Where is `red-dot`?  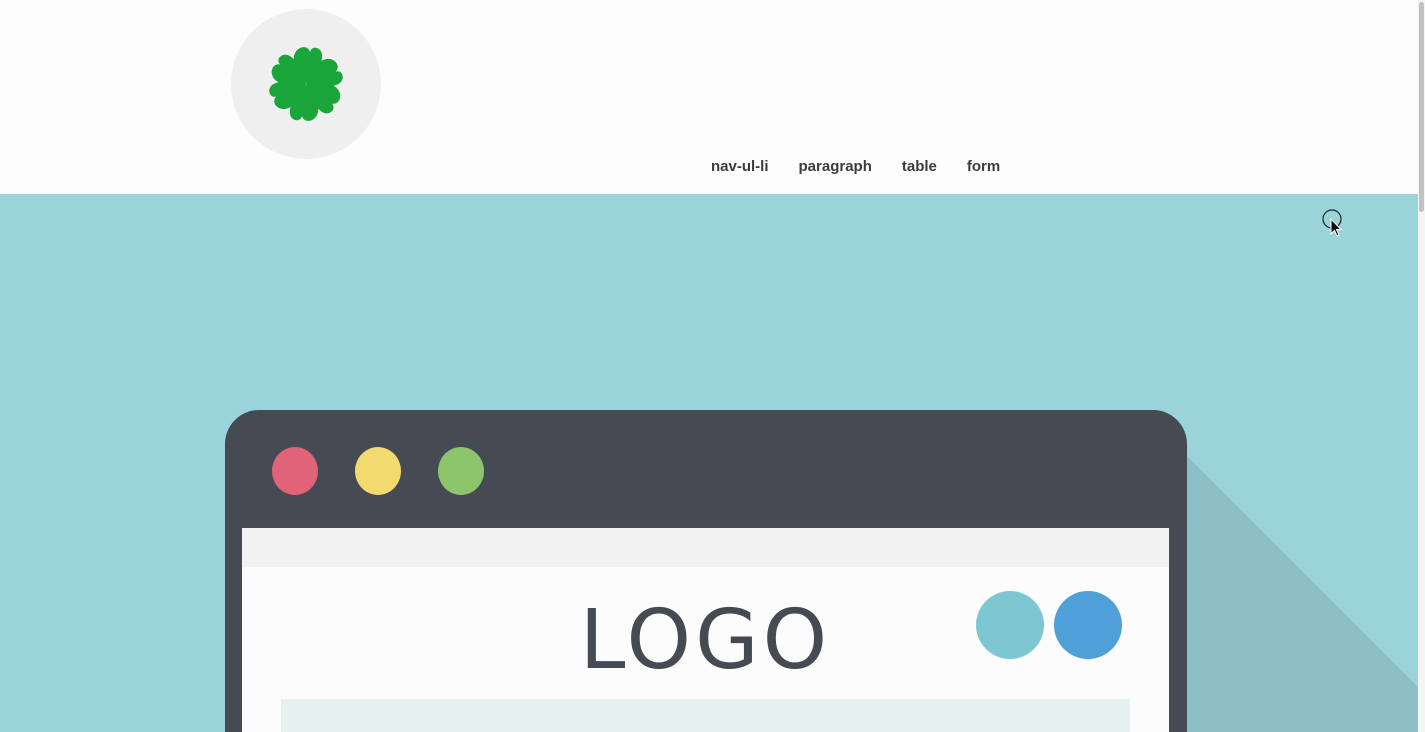 red-dot is located at coordinates (295, 471).